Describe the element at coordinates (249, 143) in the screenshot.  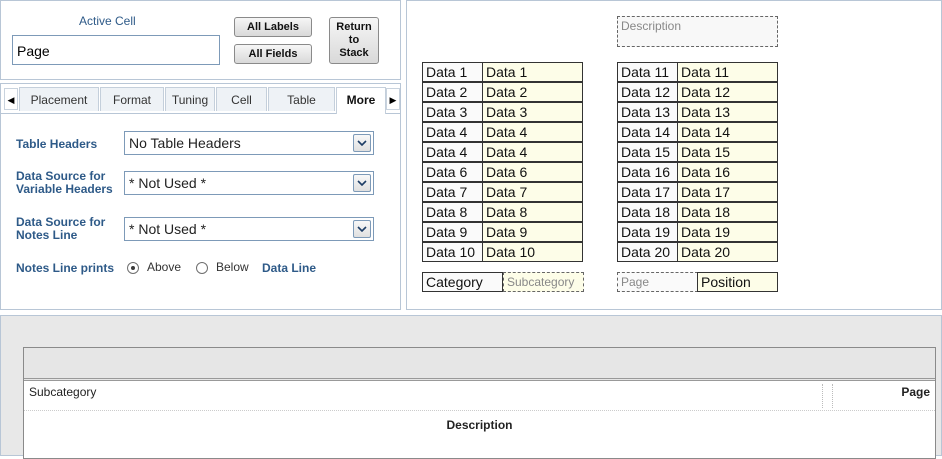
I see `table-headers-select: No Table Headers` at that location.